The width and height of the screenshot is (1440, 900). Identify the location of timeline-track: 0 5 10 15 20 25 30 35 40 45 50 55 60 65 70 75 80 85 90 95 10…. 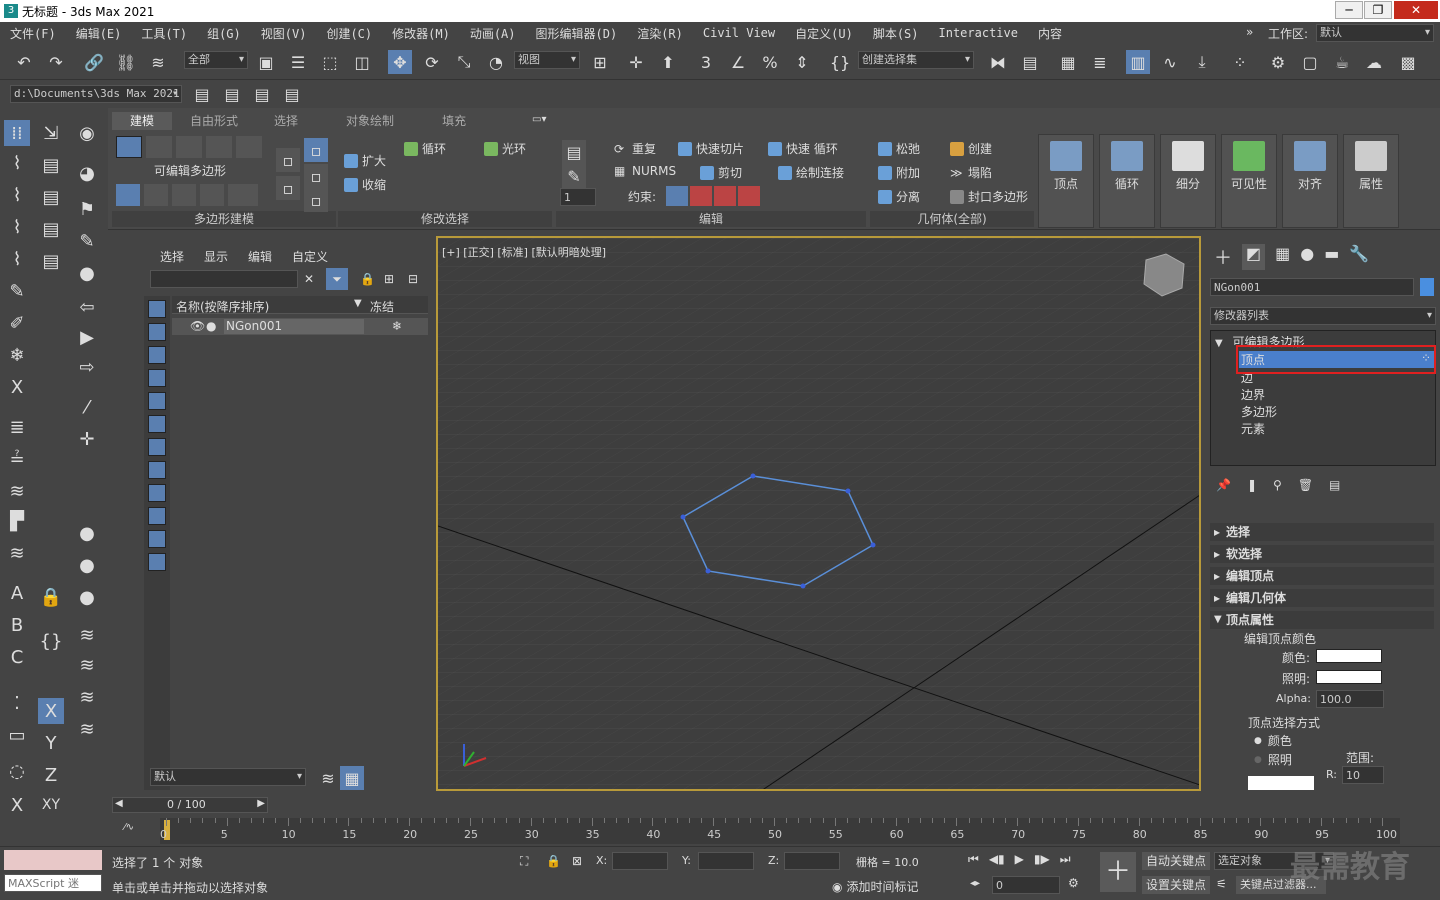
(780, 831).